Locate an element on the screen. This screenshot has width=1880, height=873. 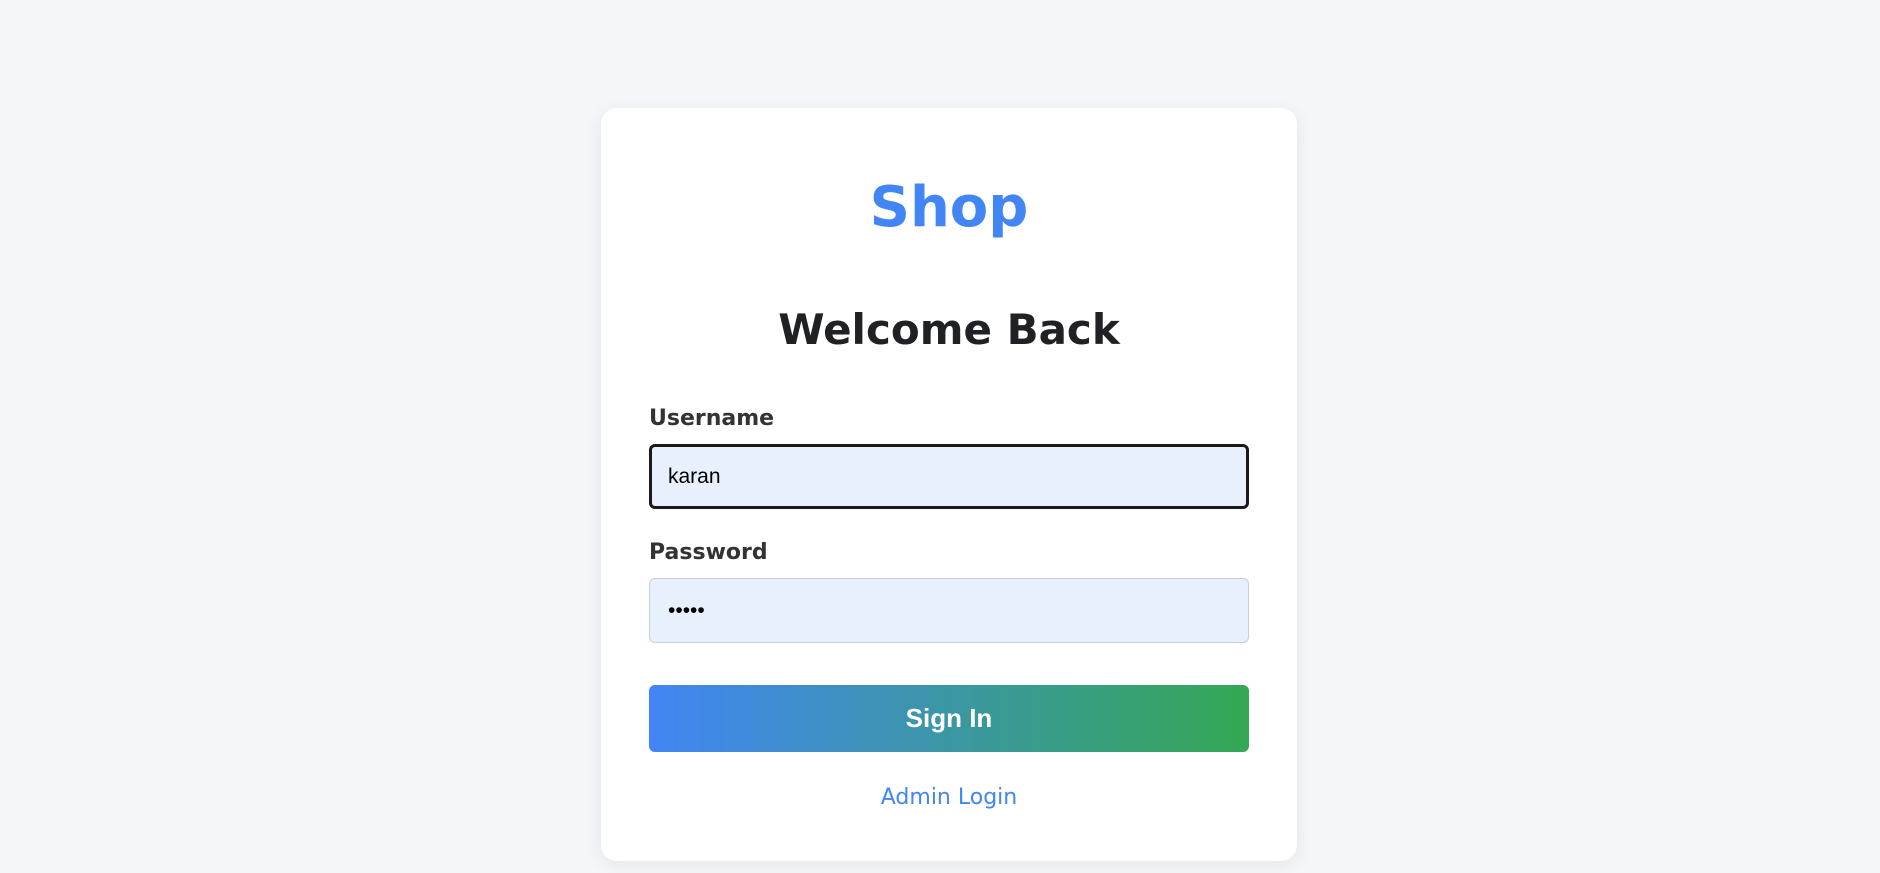
admin-login-link: Admin Login is located at coordinates (949, 797).